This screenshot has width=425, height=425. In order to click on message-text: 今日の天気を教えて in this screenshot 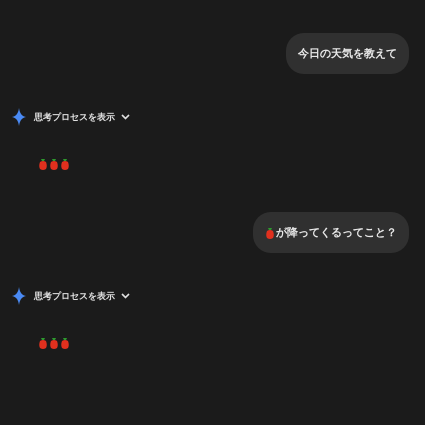, I will do `click(347, 53)`.